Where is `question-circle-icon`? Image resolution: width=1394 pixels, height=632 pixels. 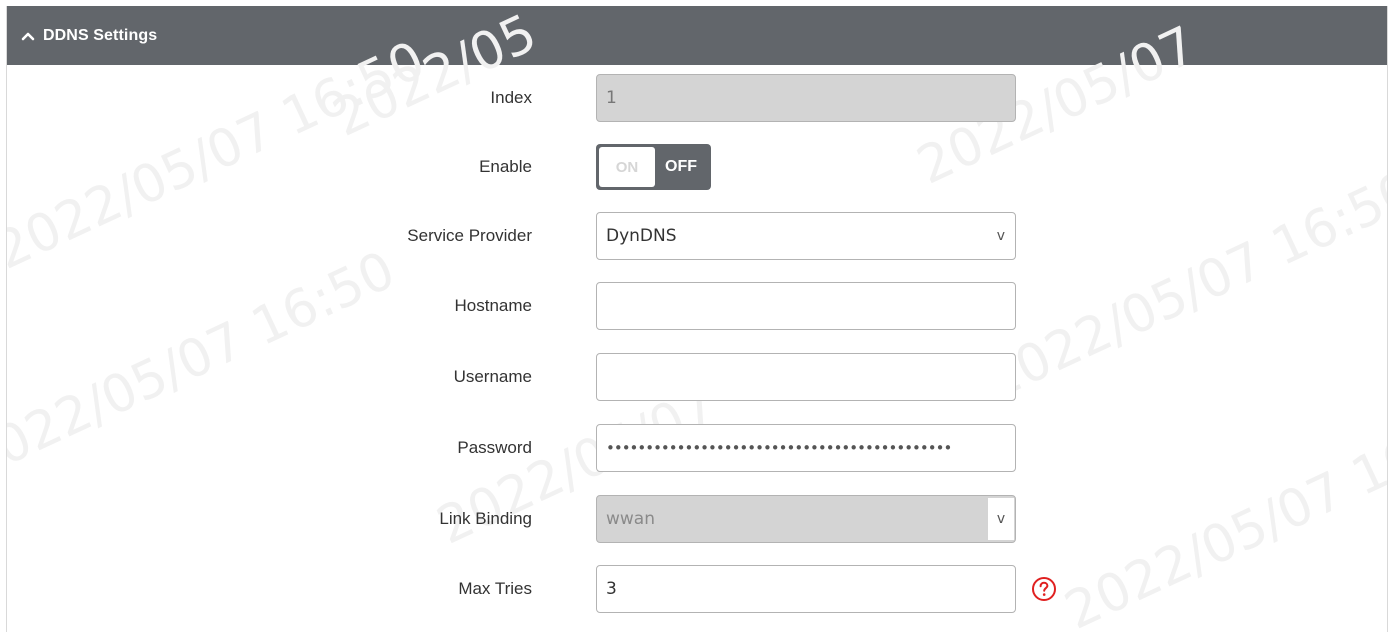 question-circle-icon is located at coordinates (1044, 589).